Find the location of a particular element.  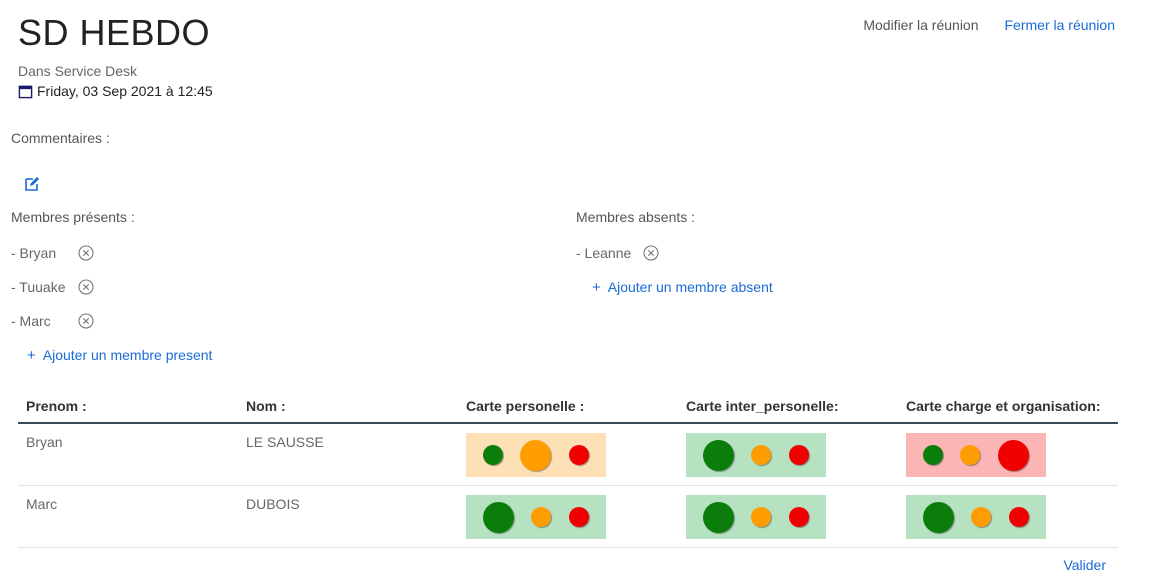

column-header: Carte inter_personelle: is located at coordinates (788, 406).